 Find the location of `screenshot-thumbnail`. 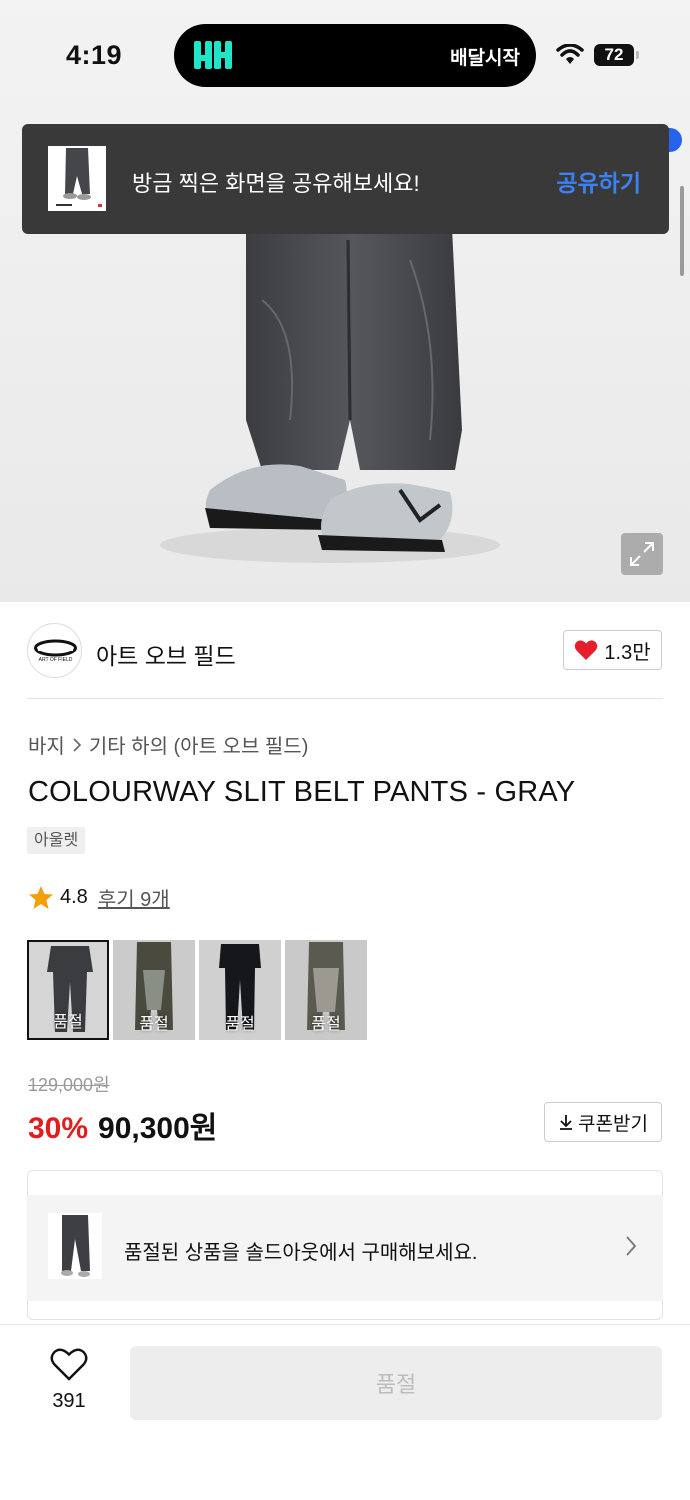

screenshot-thumbnail is located at coordinates (77, 178).